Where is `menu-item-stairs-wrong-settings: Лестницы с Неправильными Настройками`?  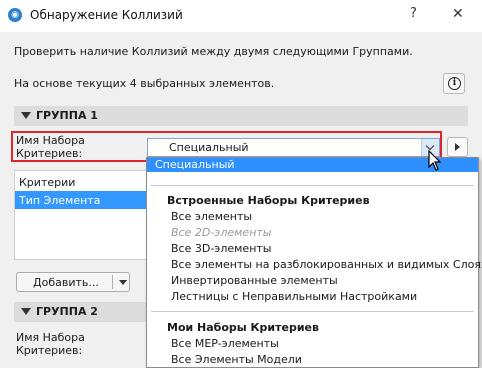 menu-item-stairs-wrong-settings: Лестницы с Неправильными Настройками is located at coordinates (294, 296).